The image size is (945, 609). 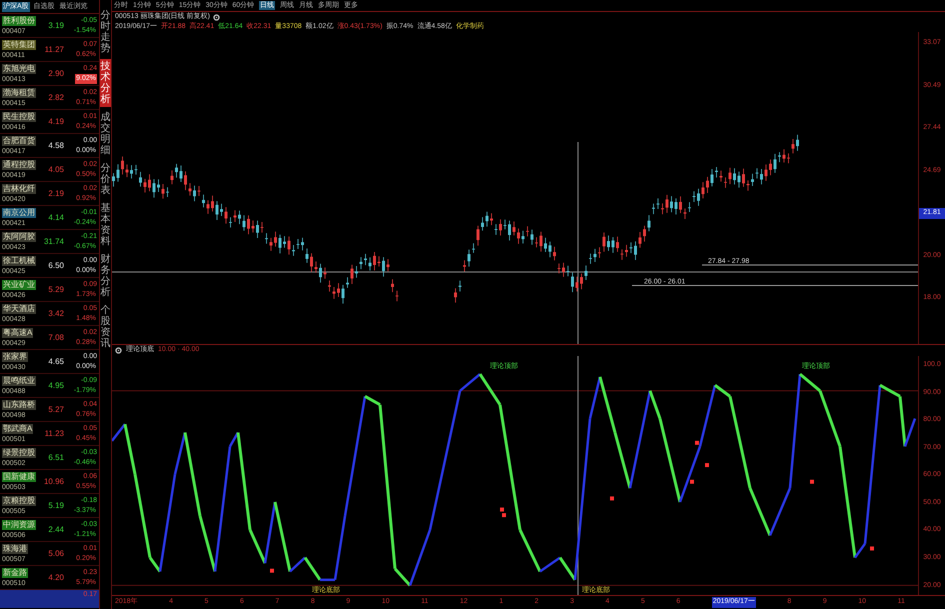 I want to click on stock-name: 合肥百货, so click(x=19, y=141).